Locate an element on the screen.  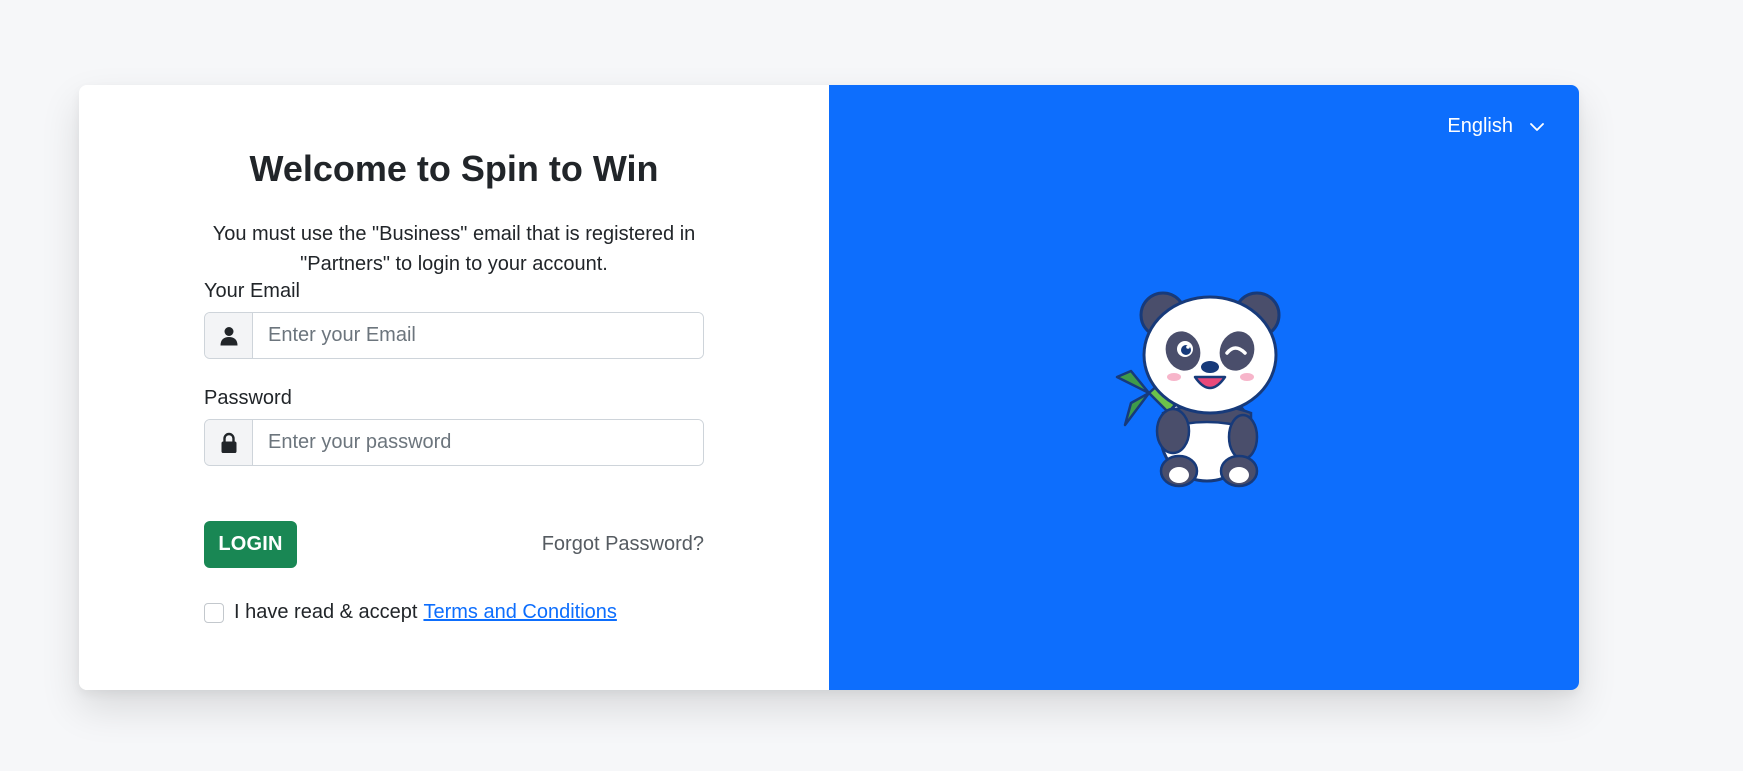
page-title: Welcome to Spin to Win is located at coordinates (454, 168).